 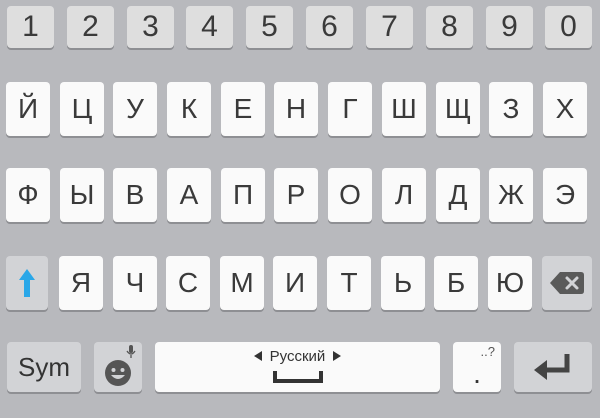 What do you see at coordinates (257, 356) in the screenshot?
I see `arrow-left-icon` at bounding box center [257, 356].